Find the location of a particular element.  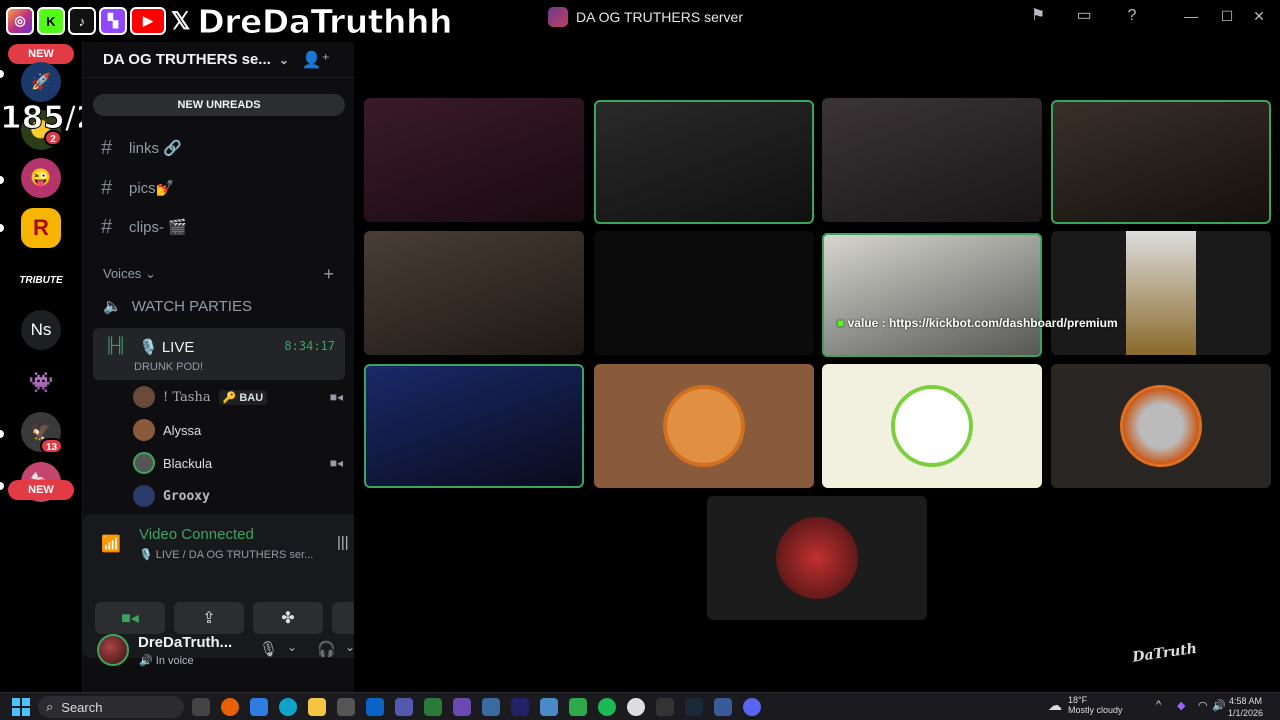

kick-app-icon is located at coordinates (578, 707).